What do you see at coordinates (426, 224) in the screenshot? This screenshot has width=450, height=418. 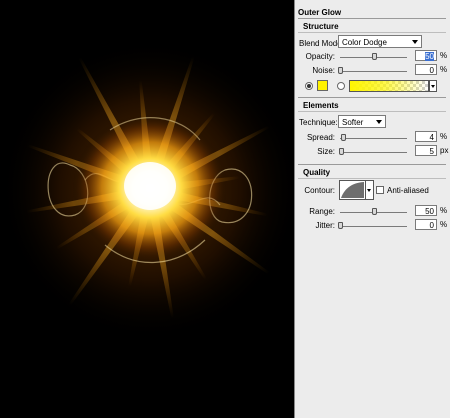 I see `jitter-field: 0` at bounding box center [426, 224].